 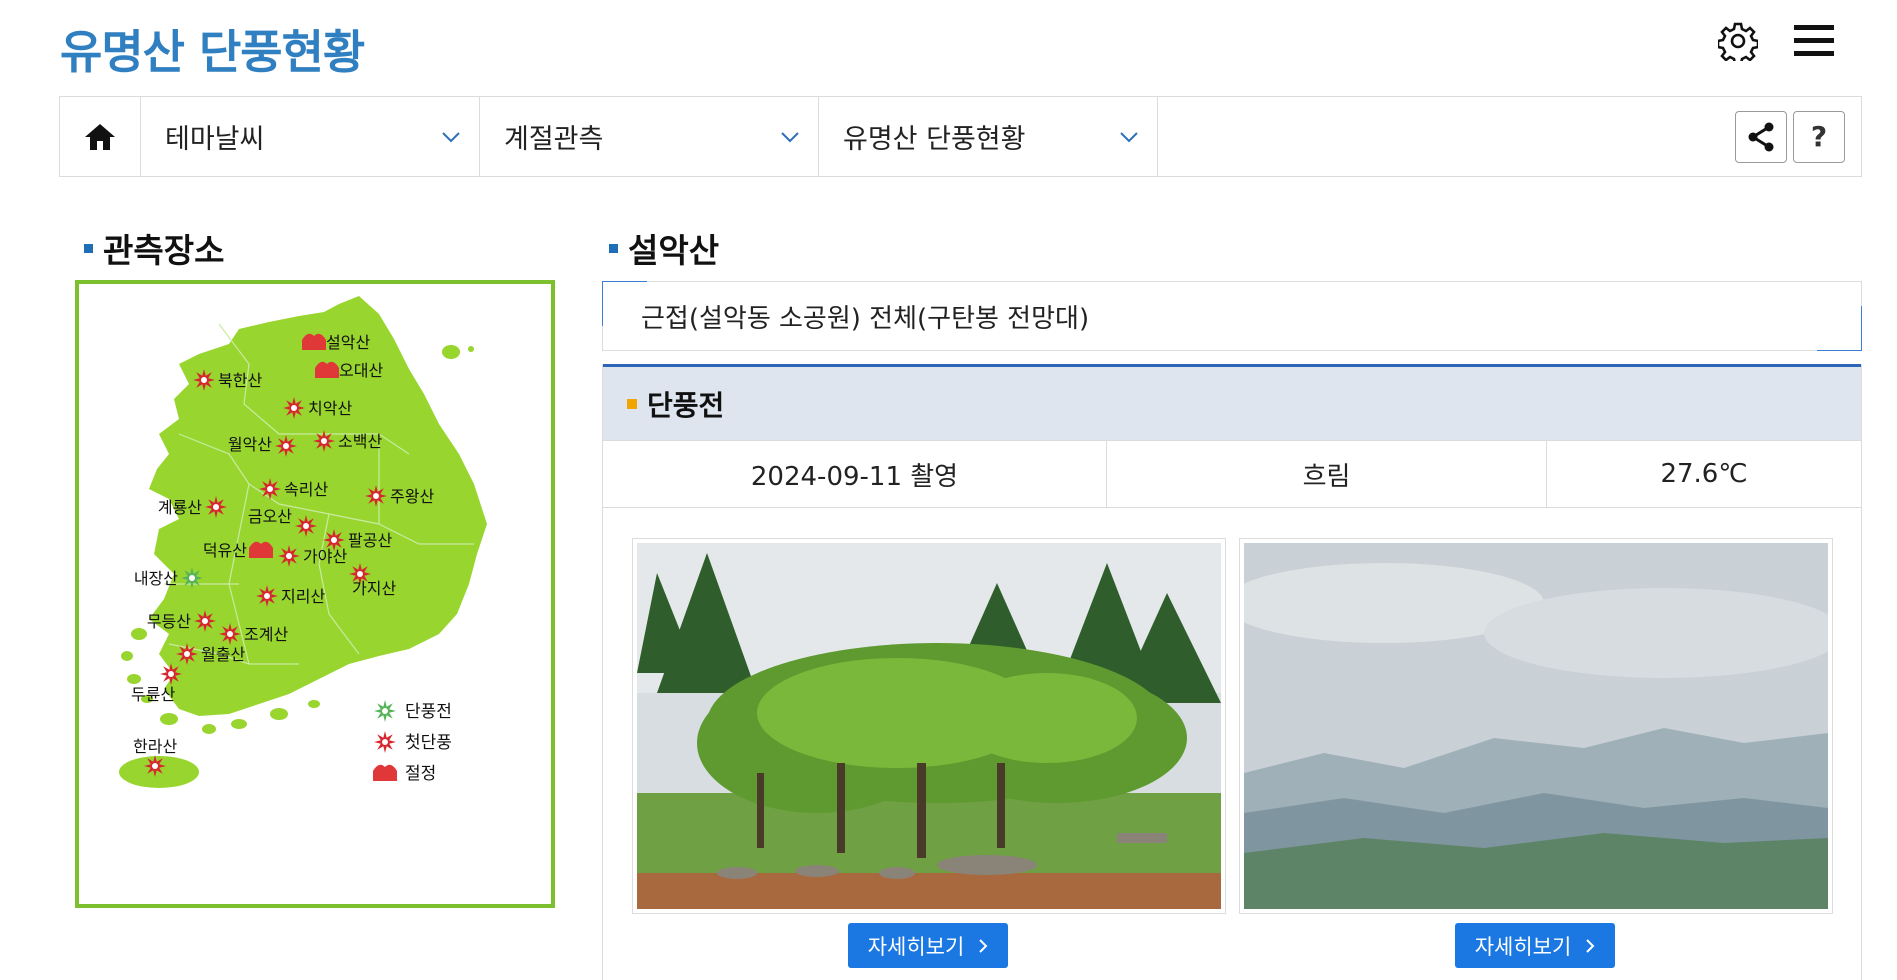 What do you see at coordinates (674, 250) in the screenshot?
I see `section-heading-text: 설악산` at bounding box center [674, 250].